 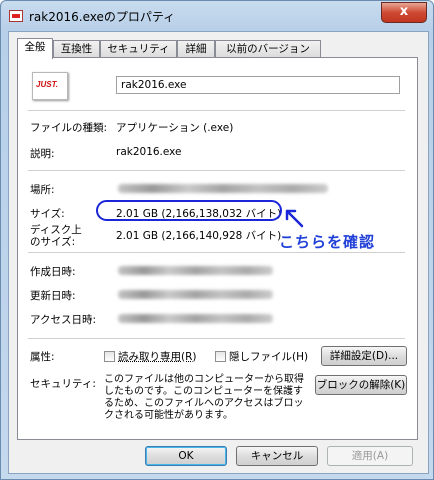 I want to click on attributes-label: 属性:, so click(x=42, y=357).